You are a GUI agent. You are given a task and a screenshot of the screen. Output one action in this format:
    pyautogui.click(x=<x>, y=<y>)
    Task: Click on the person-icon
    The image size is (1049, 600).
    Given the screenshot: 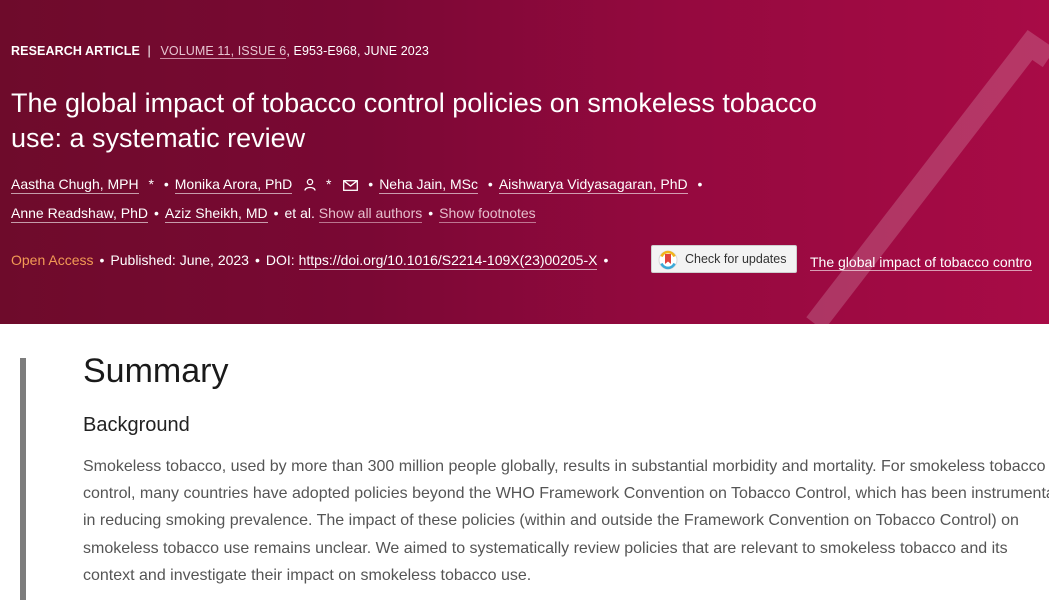 What is the action you would take?
    pyautogui.click(x=310, y=186)
    